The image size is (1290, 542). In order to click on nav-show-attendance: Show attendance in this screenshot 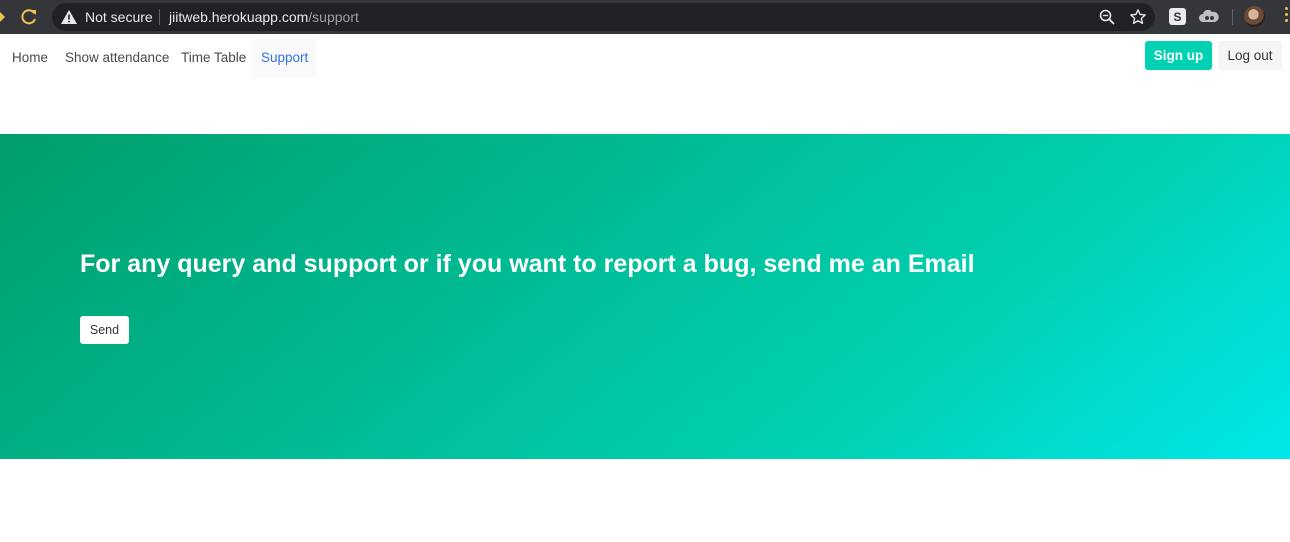, I will do `click(117, 58)`.